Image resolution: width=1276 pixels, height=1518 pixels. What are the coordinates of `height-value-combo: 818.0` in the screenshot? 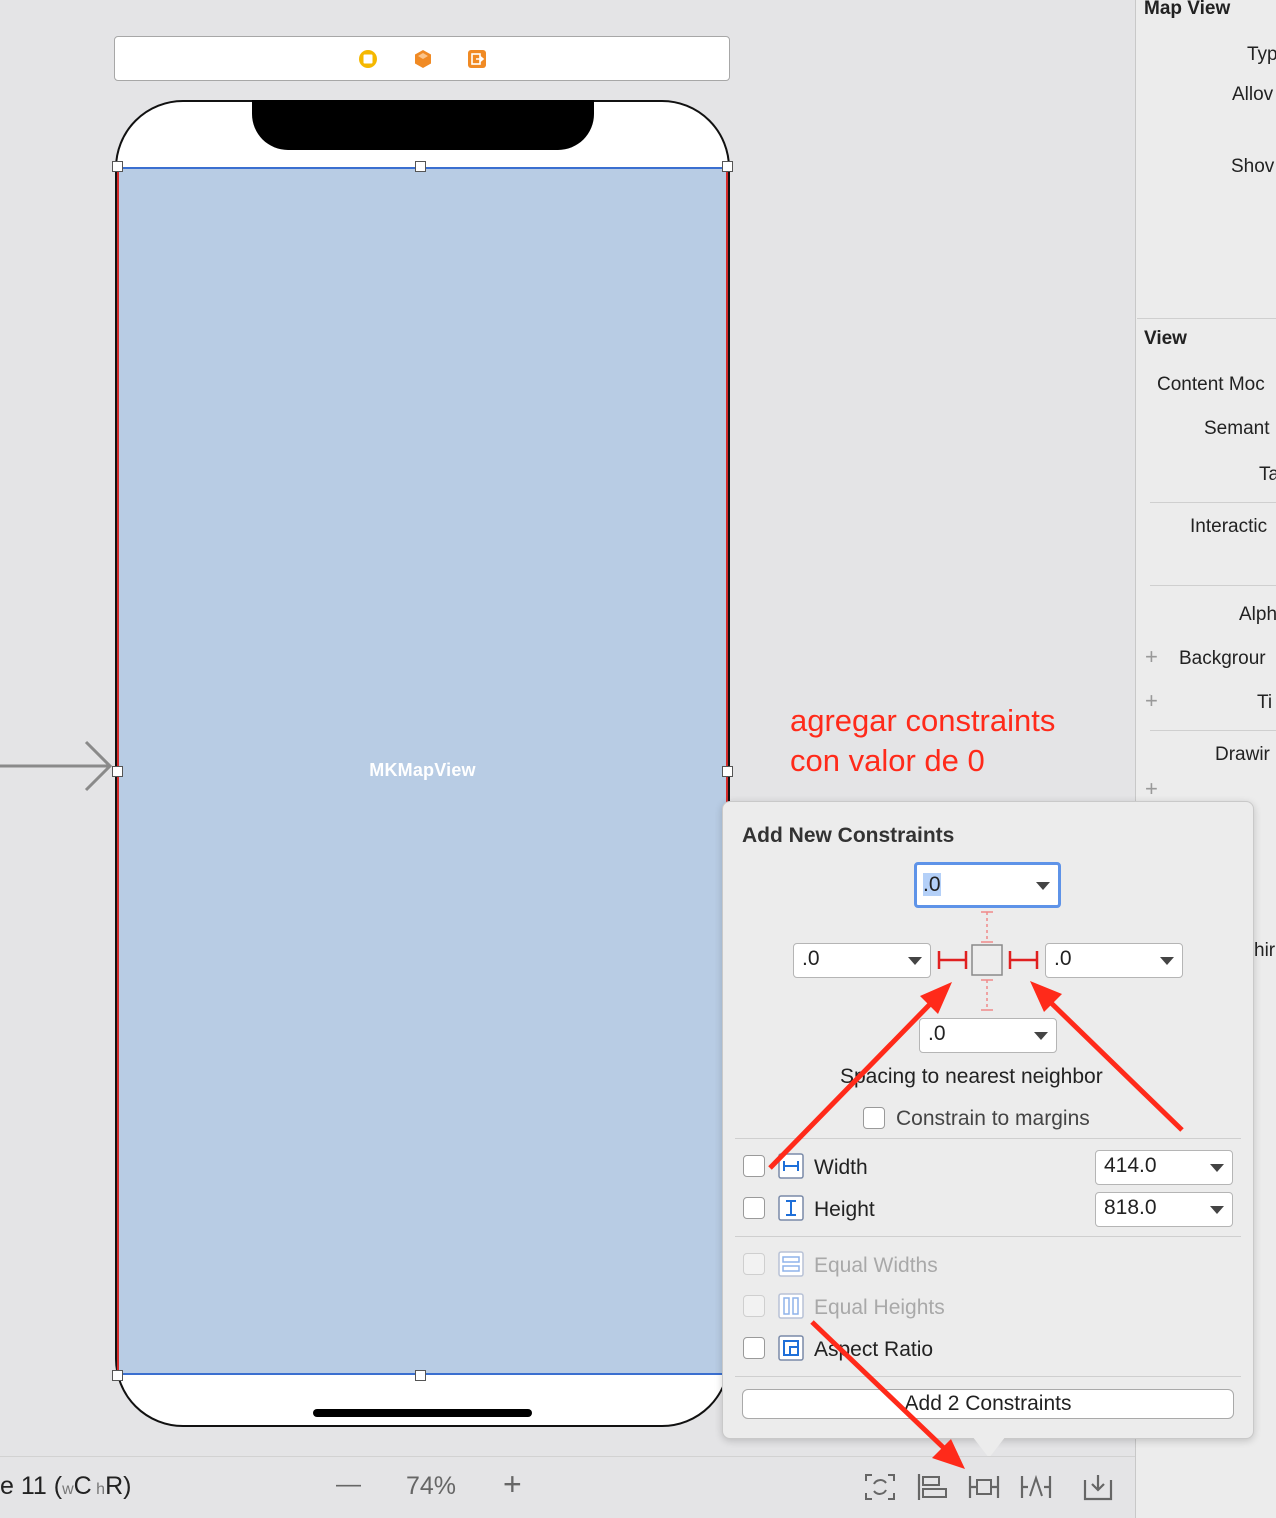 It's located at (1164, 1209).